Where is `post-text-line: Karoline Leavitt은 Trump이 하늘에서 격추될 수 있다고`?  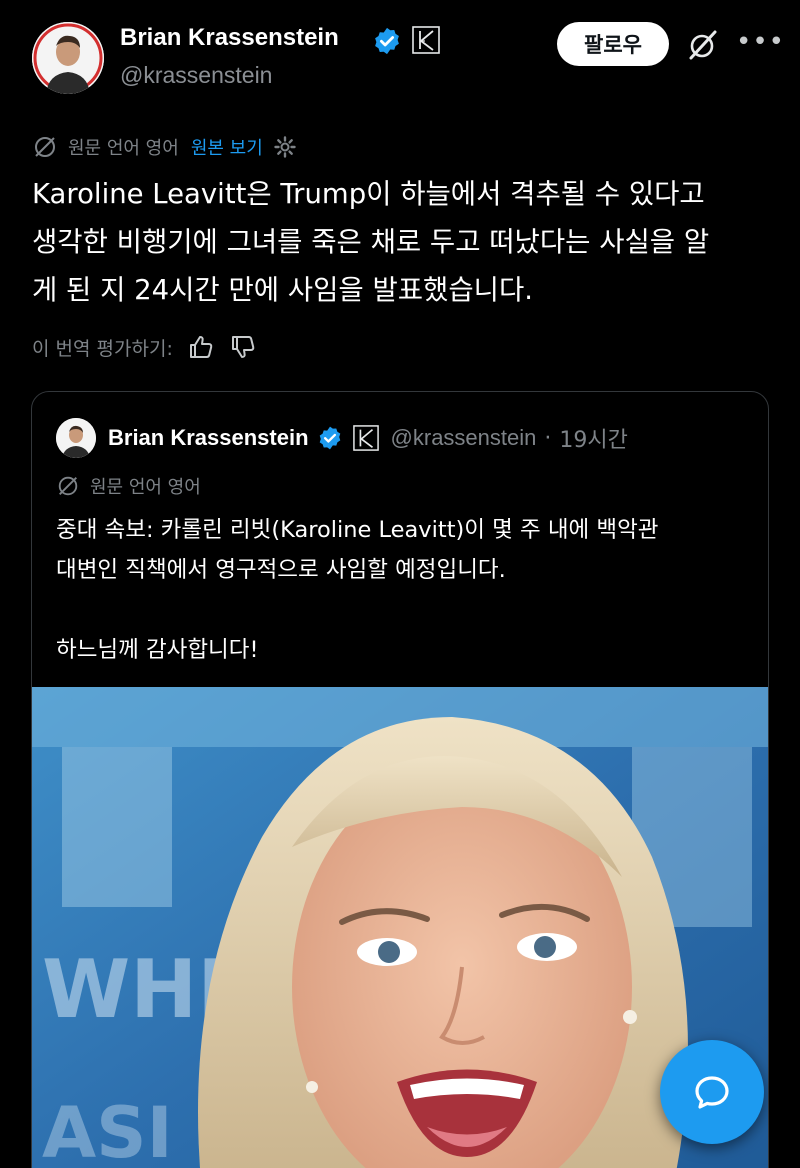 post-text-line: Karoline Leavitt은 Trump이 하늘에서 격추될 수 있다고 is located at coordinates (368, 194).